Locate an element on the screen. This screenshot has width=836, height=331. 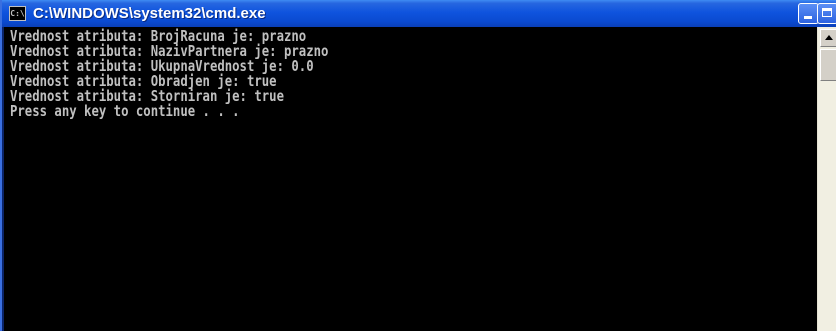
window-title: C:\WINDOWS\system32\cmd.exe is located at coordinates (149, 13).